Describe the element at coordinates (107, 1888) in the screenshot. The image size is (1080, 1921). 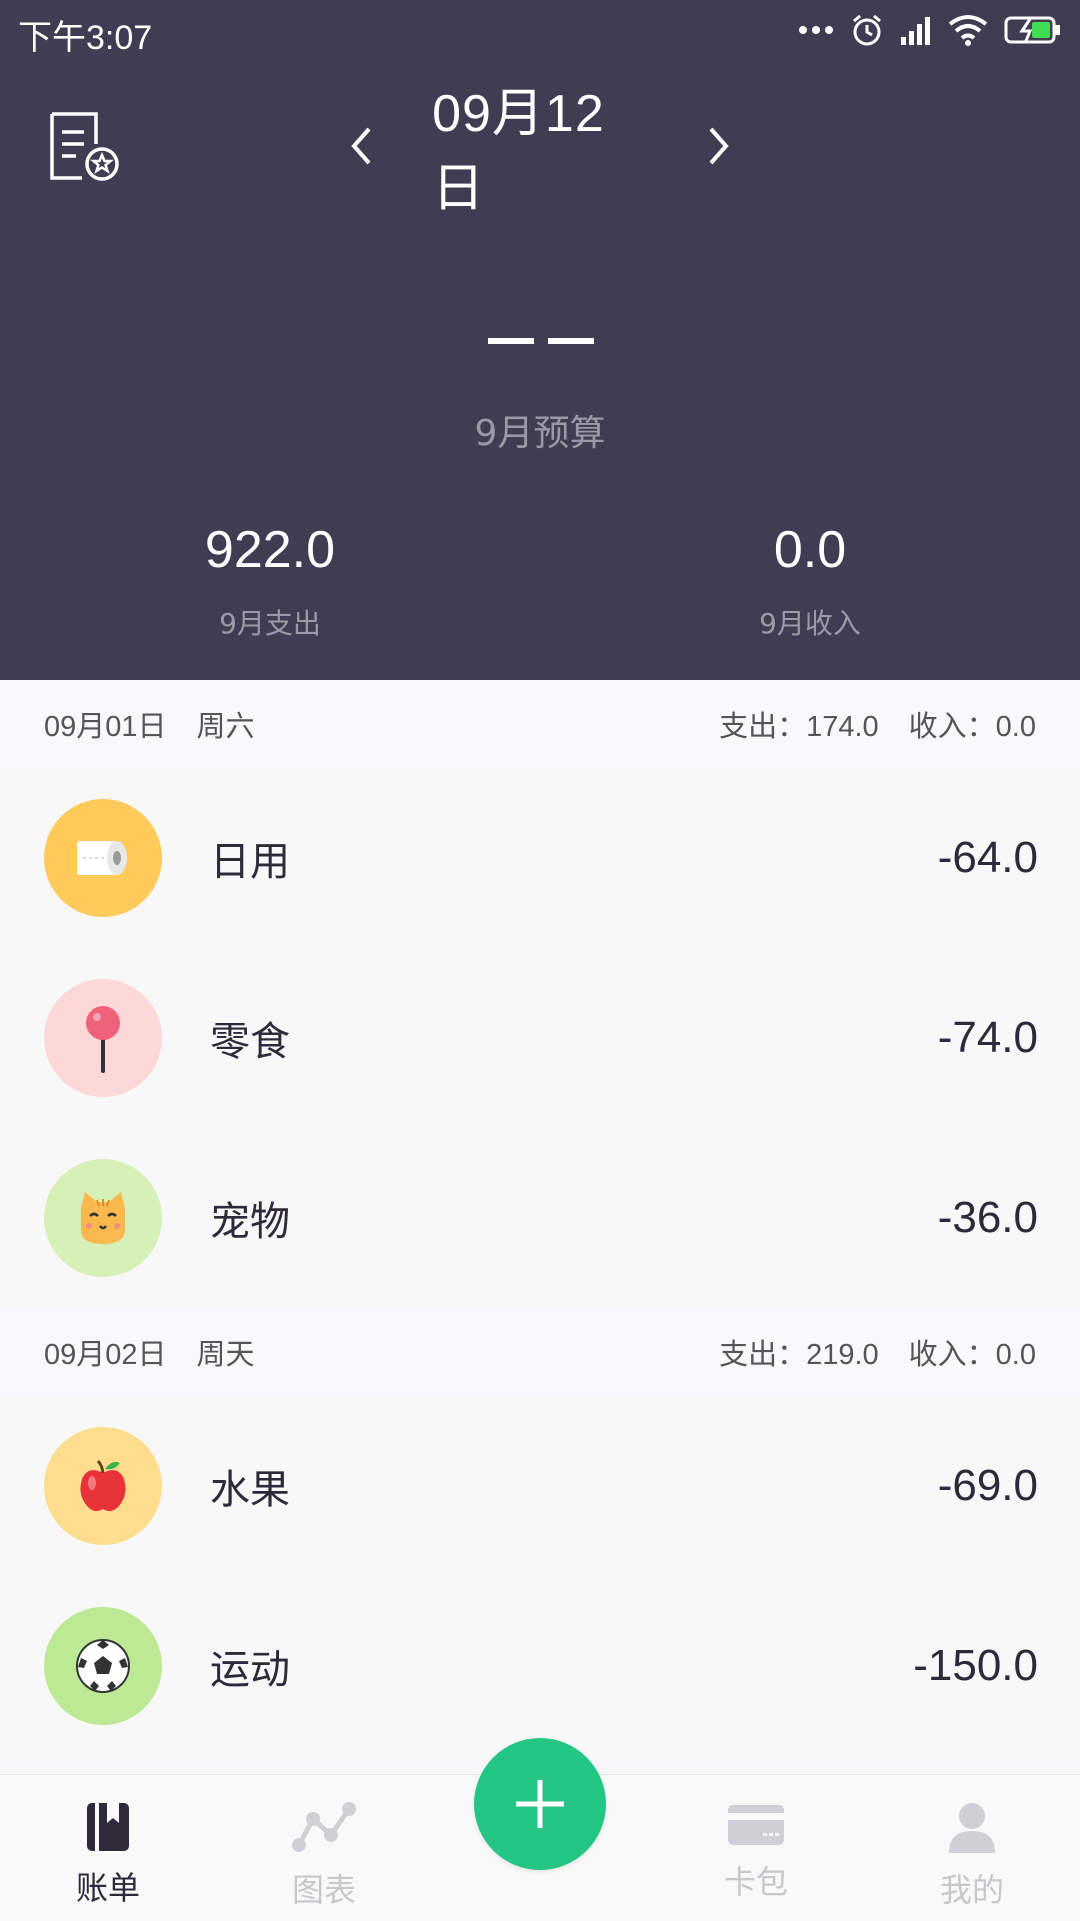
I see `tab-label: 账单` at that location.